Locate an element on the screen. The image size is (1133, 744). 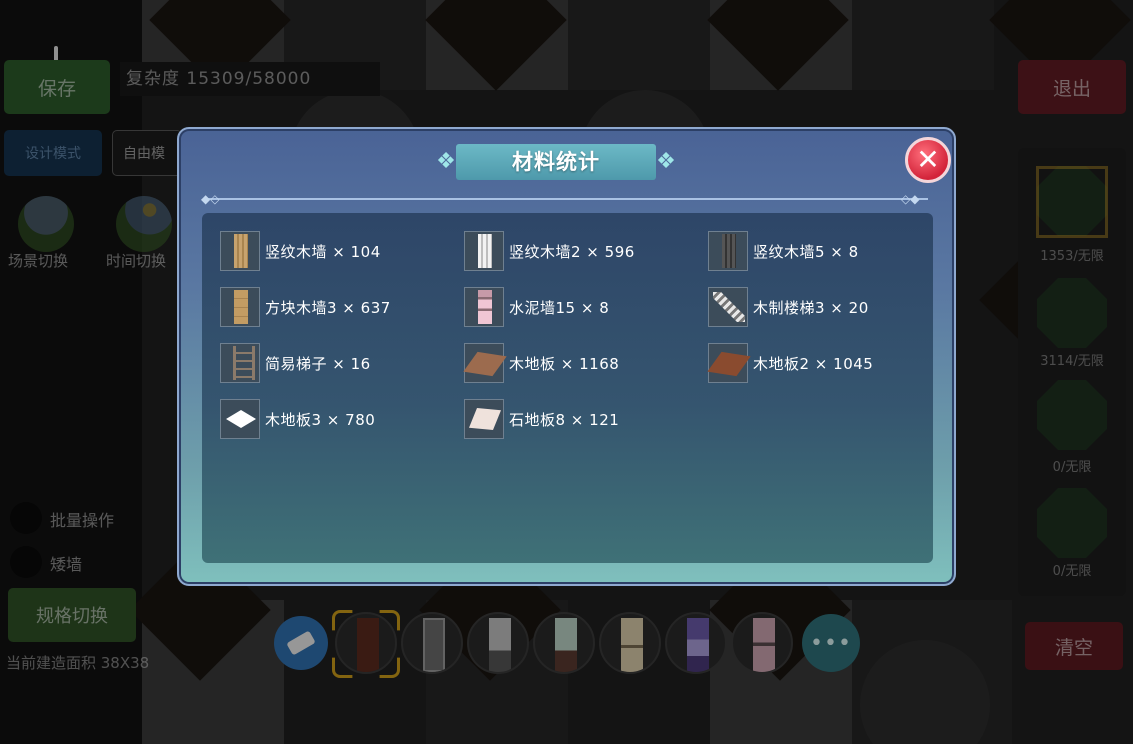
material-item: 竖纹木墙 × 104 is located at coordinates (300, 251).